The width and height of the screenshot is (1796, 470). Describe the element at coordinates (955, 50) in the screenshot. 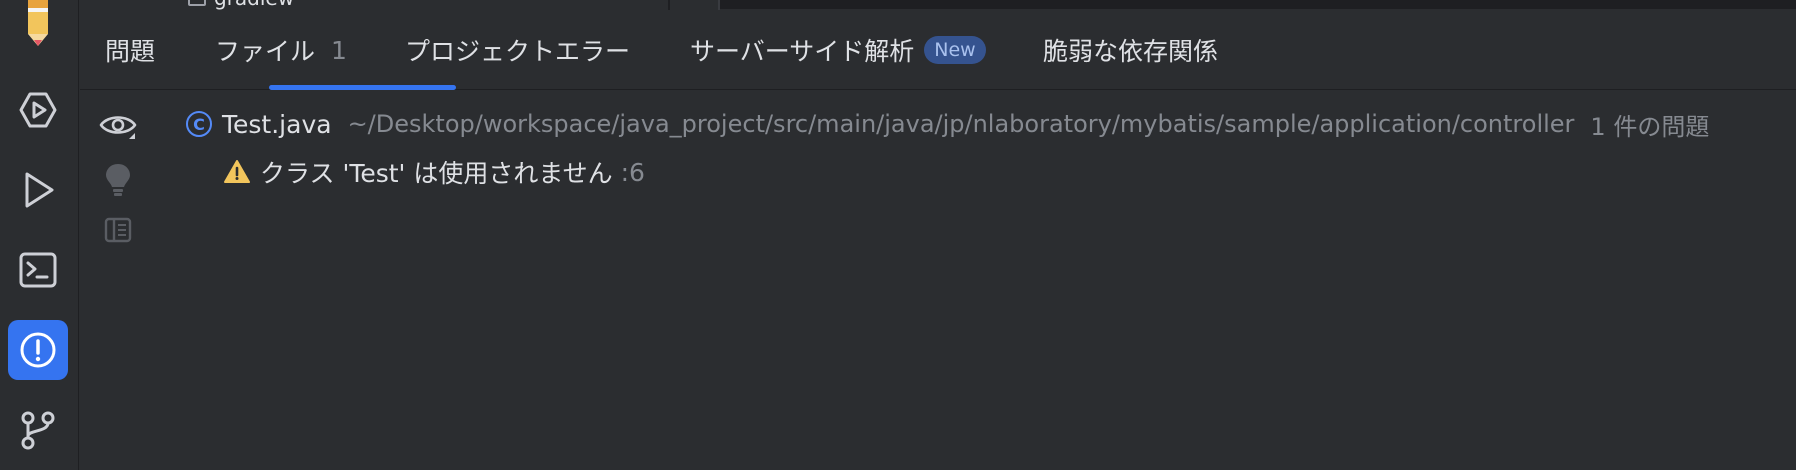

I see `new-badge: New` at that location.